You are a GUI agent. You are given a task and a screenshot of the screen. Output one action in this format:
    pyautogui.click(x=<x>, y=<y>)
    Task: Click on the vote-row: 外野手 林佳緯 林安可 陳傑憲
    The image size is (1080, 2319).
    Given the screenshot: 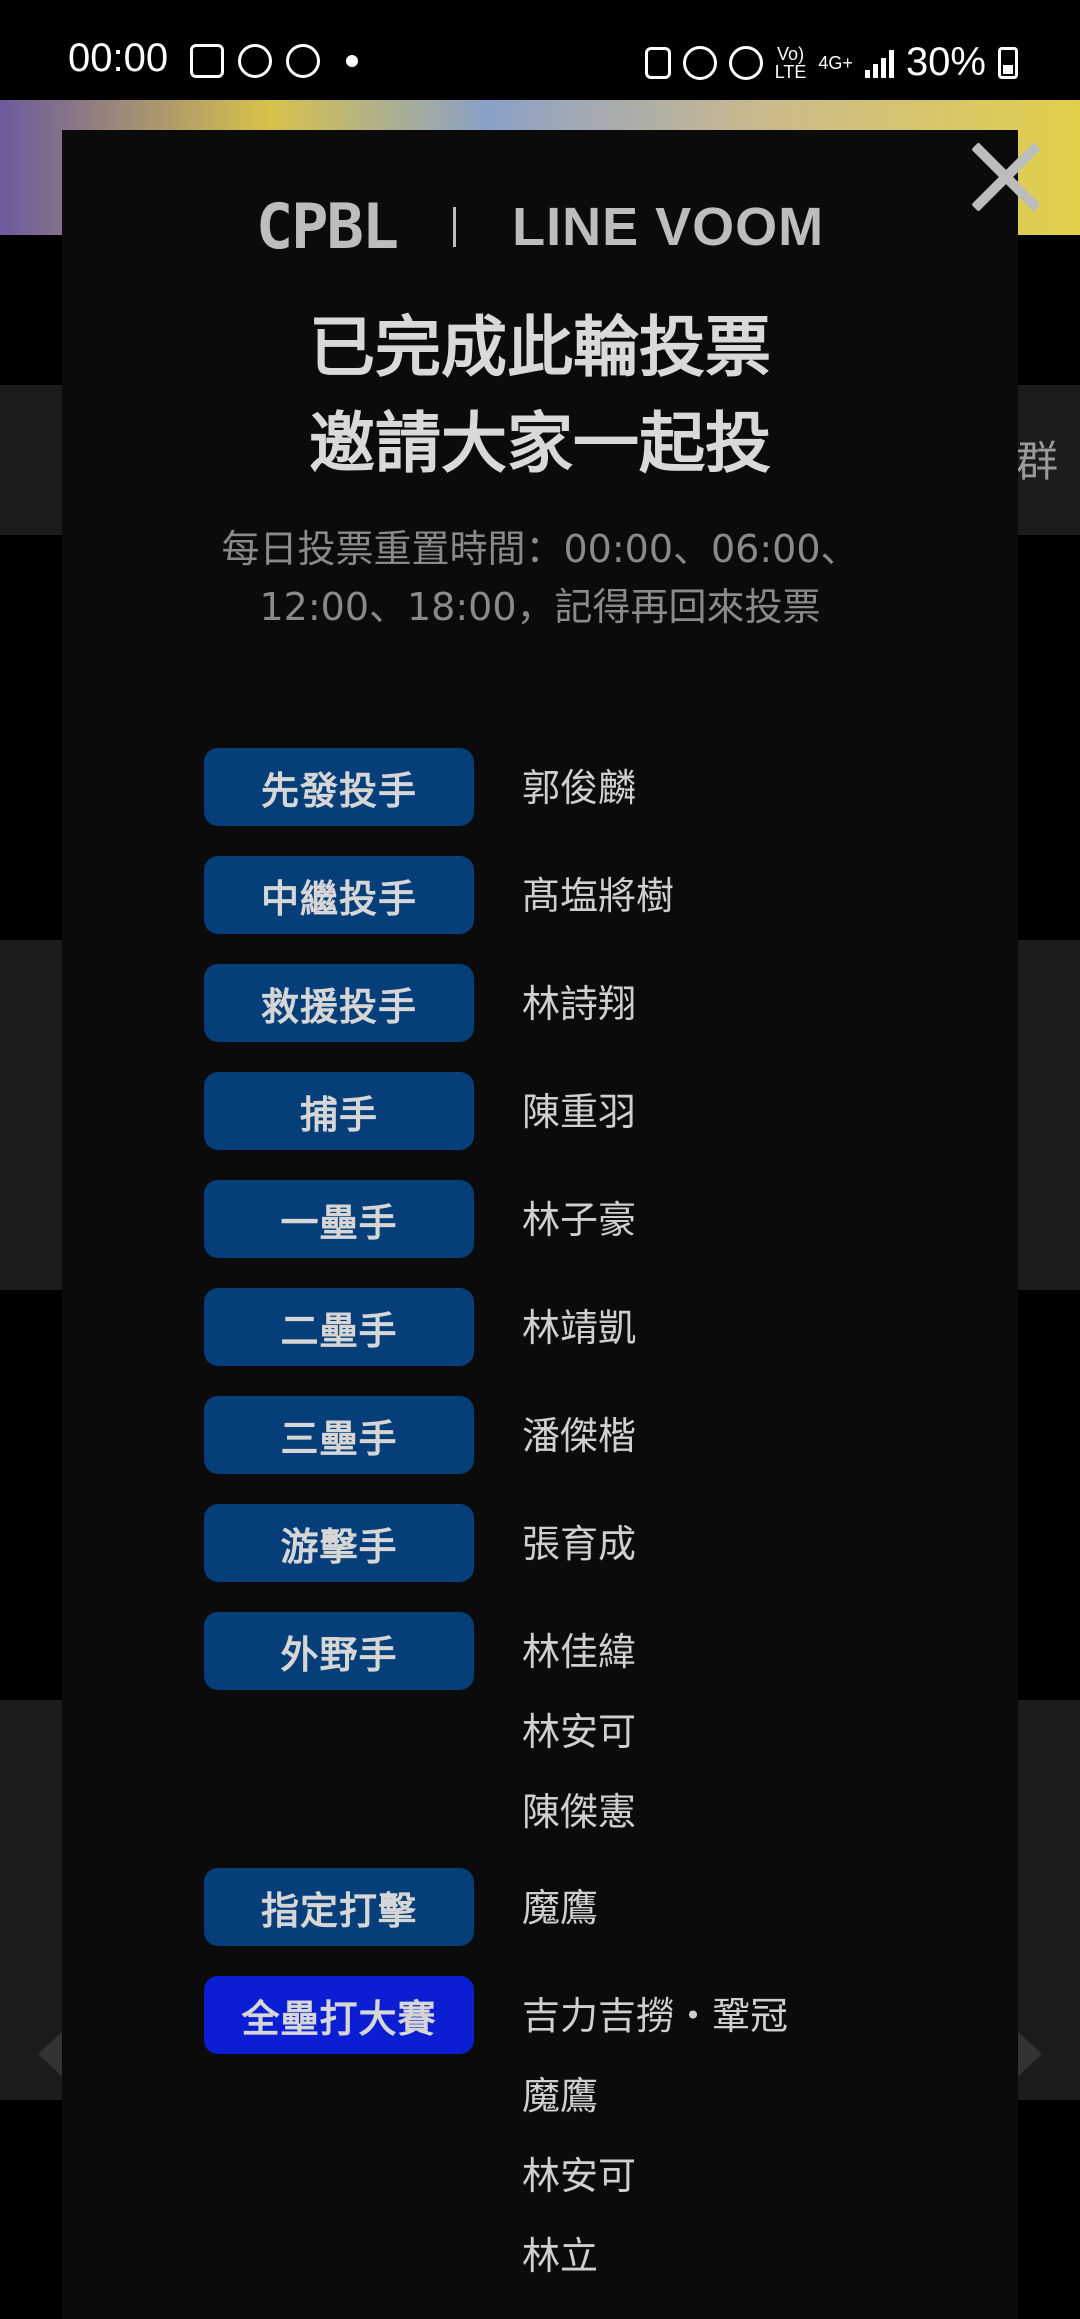 What is the action you would take?
    pyautogui.click(x=584, y=1725)
    